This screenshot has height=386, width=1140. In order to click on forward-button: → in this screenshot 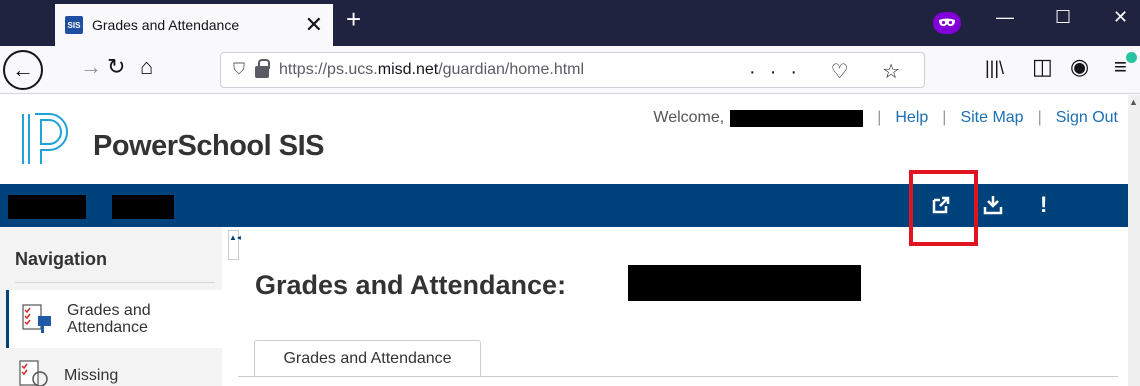, I will do `click(91, 67)`.